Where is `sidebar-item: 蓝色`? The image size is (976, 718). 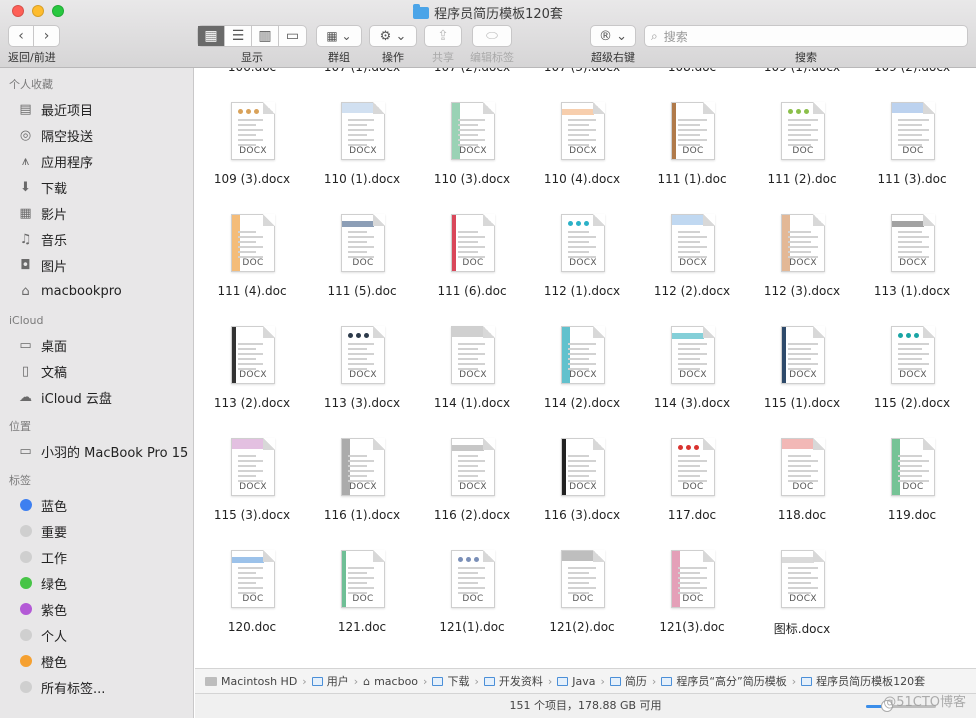
sidebar-item: 蓝色 is located at coordinates (96, 505).